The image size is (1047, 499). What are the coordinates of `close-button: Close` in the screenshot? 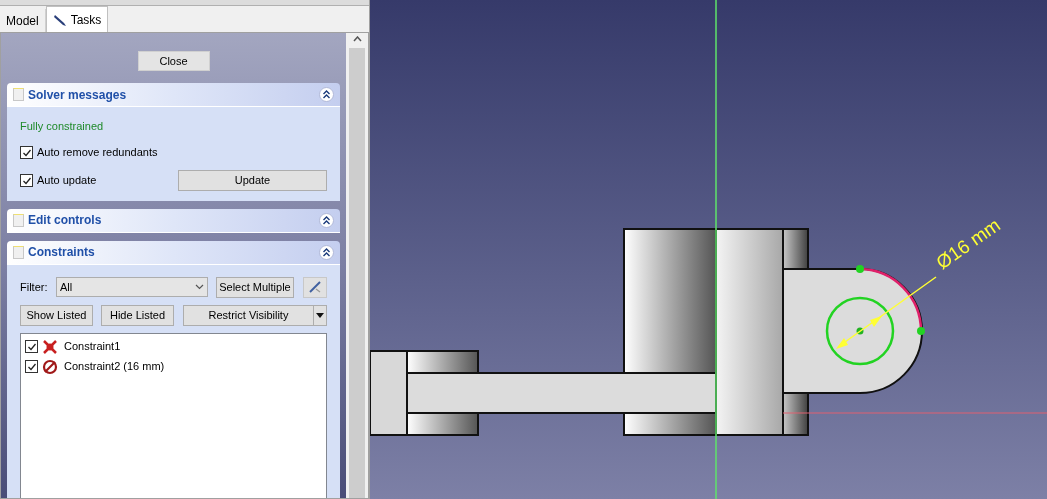 It's located at (173, 61).